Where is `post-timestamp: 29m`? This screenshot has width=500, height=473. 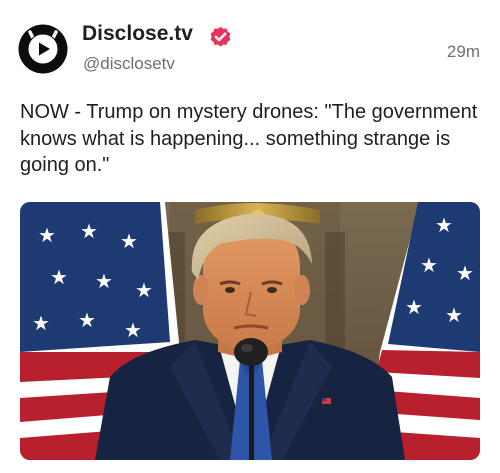 post-timestamp: 29m is located at coordinates (463, 51).